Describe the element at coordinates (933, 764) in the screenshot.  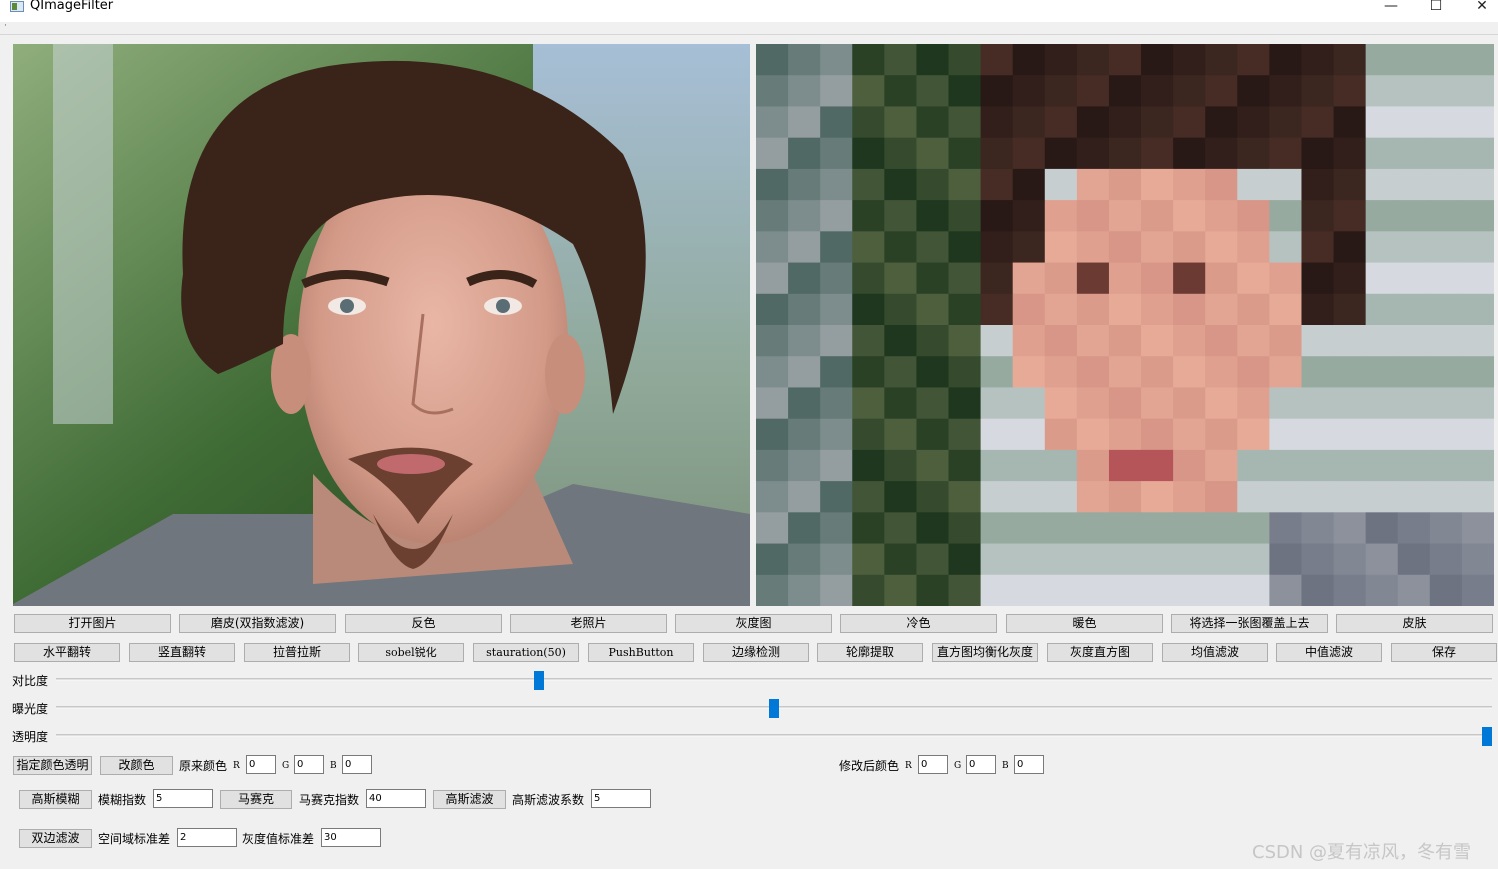
I see `mod-r-input: 0` at that location.